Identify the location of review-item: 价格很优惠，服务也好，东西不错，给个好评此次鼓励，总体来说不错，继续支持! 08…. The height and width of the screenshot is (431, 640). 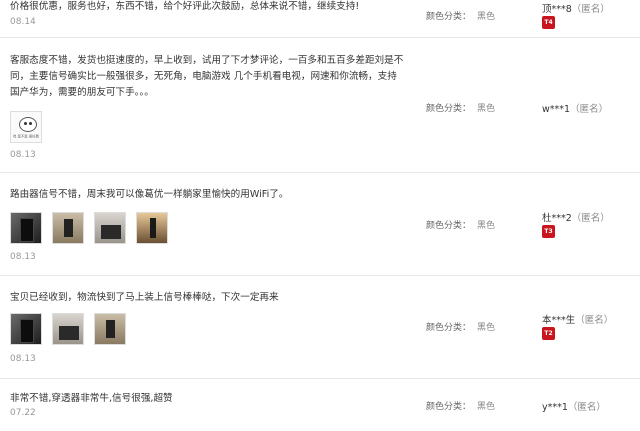
(320, 19).